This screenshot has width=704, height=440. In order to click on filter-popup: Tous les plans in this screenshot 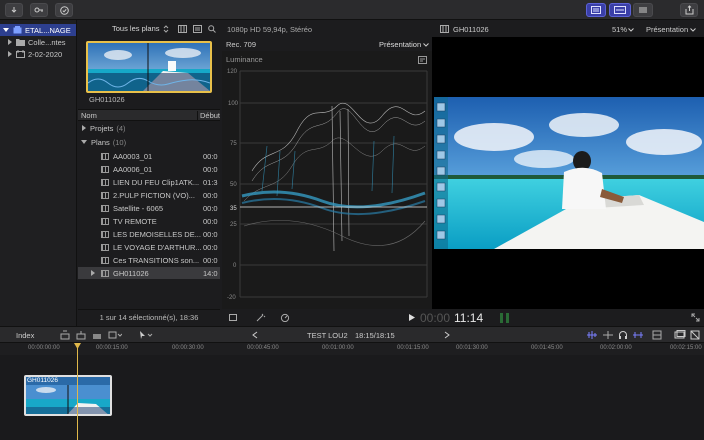, I will do `click(136, 28)`.